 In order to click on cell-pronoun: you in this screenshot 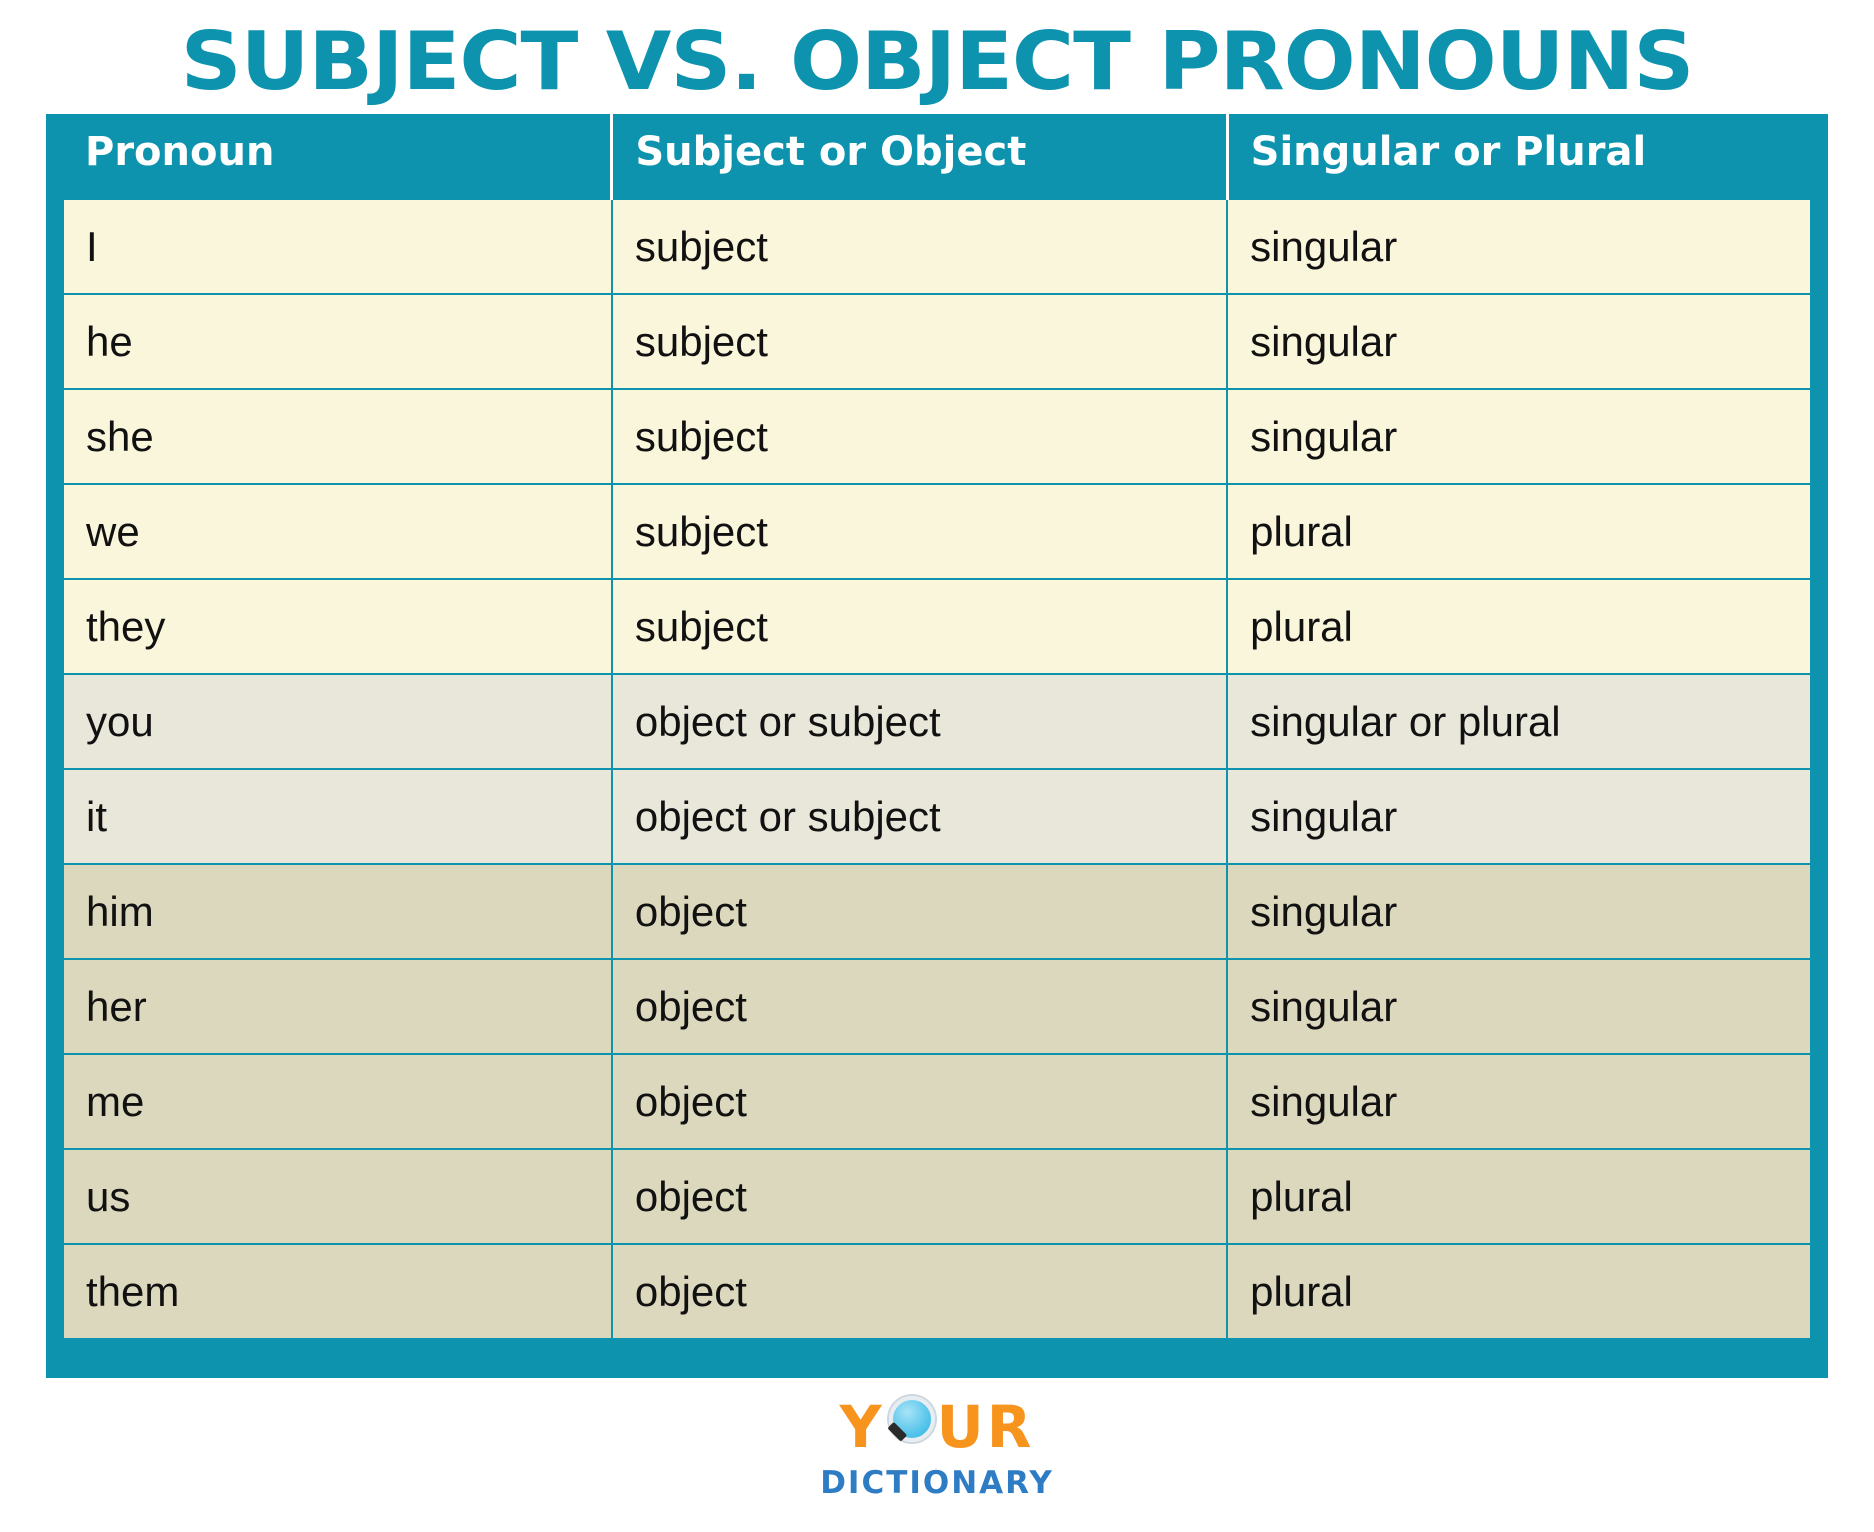, I will do `click(337, 721)`.